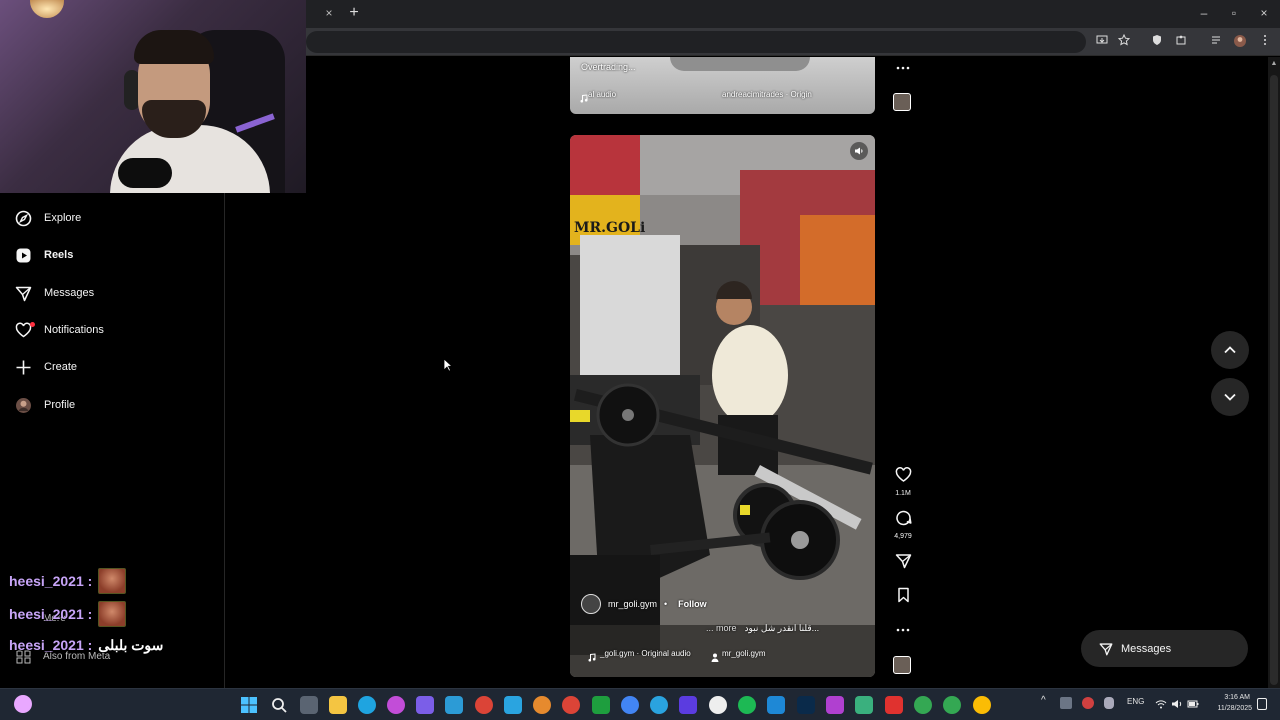 The height and width of the screenshot is (720, 1280). Describe the element at coordinates (776, 705) in the screenshot. I see `vscode-icon` at that location.